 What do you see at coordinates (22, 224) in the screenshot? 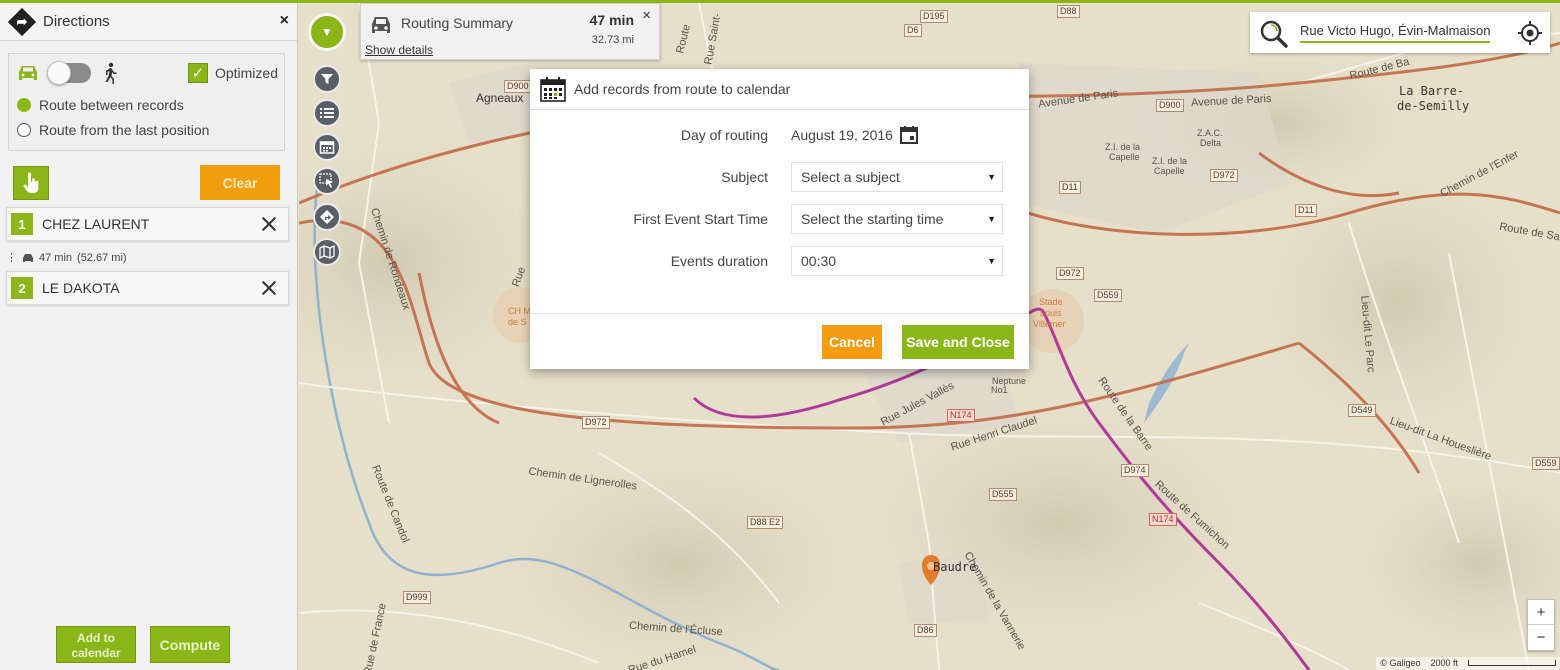
I see `stop-number: 1` at bounding box center [22, 224].